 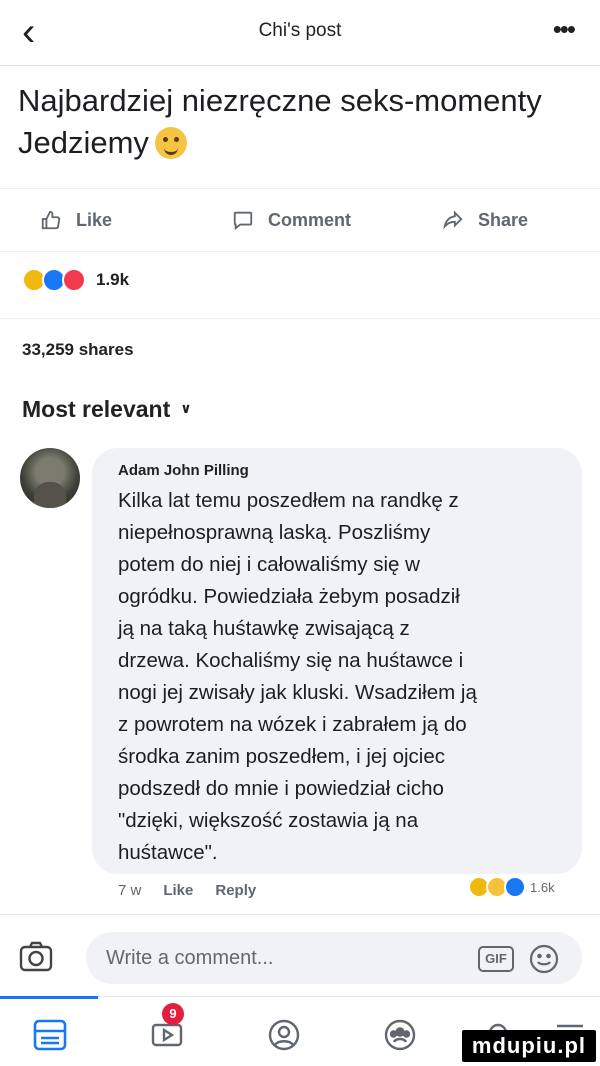 What do you see at coordinates (243, 221) in the screenshot?
I see `comment-bubble-icon` at bounding box center [243, 221].